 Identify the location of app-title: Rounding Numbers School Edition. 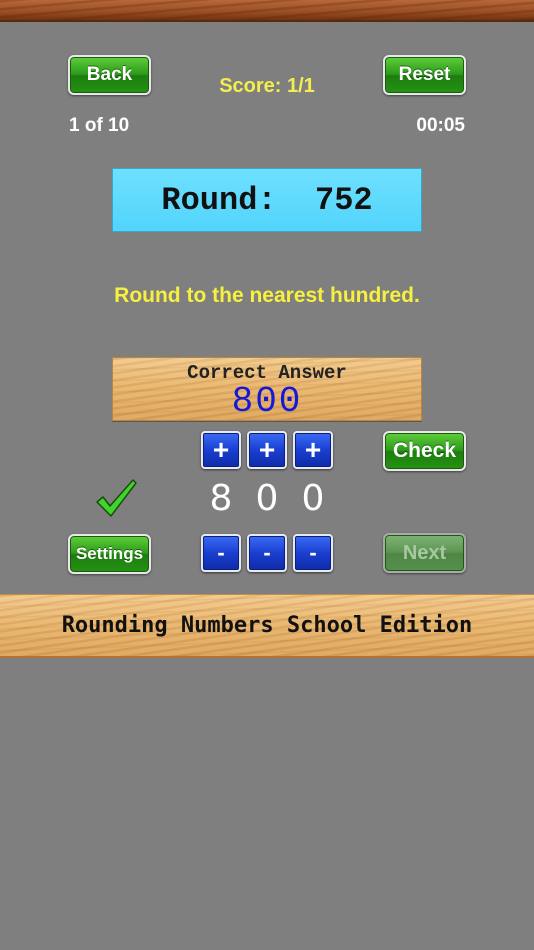
(267, 625).